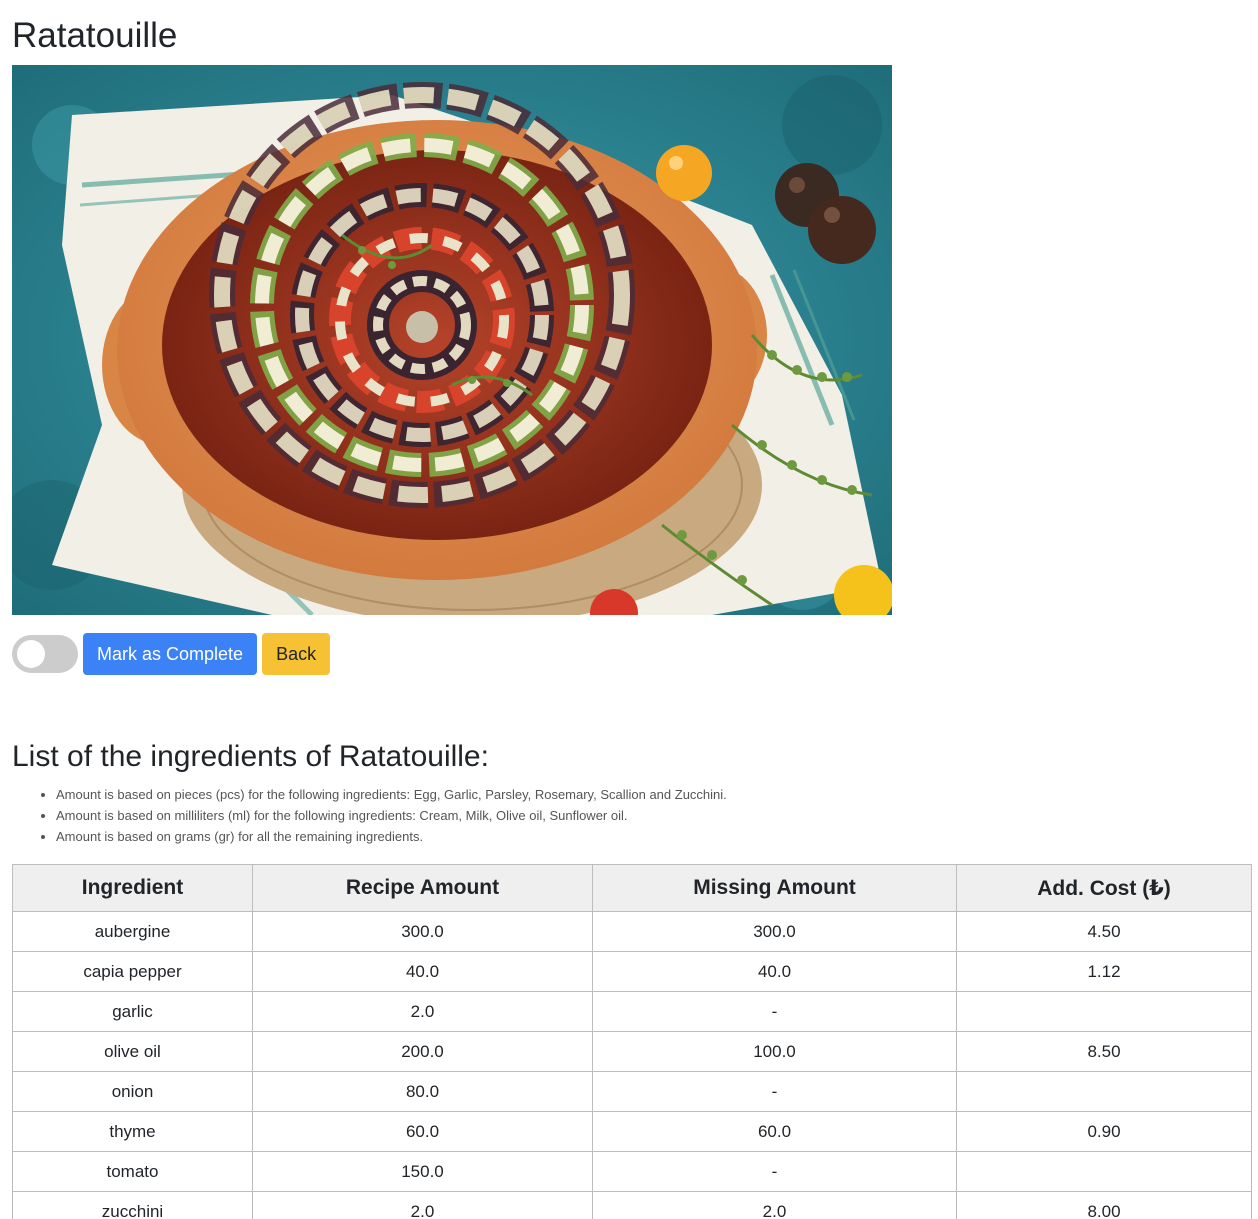 The width and height of the screenshot is (1258, 1219). I want to click on recipe-amount-cell: 40.0, so click(422, 971).